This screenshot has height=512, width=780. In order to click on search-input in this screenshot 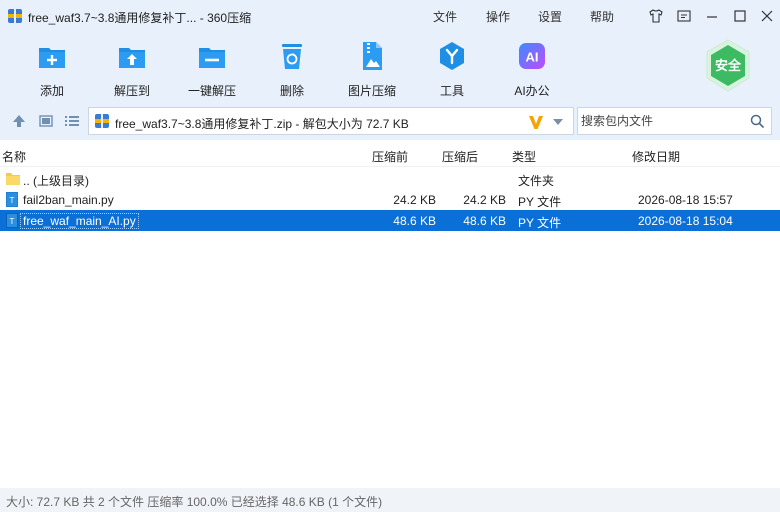, I will do `click(661, 121)`.